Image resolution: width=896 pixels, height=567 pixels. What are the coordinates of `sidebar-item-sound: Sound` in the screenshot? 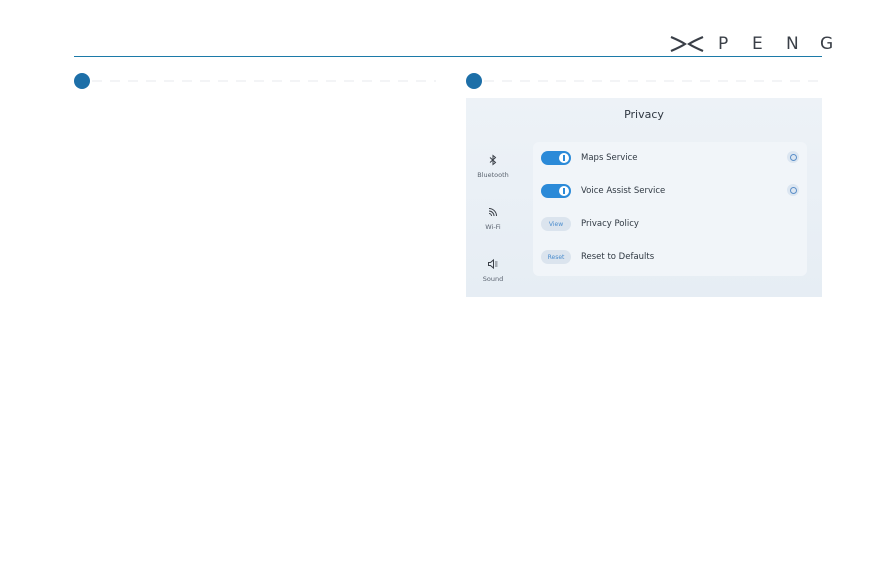 It's located at (493, 270).